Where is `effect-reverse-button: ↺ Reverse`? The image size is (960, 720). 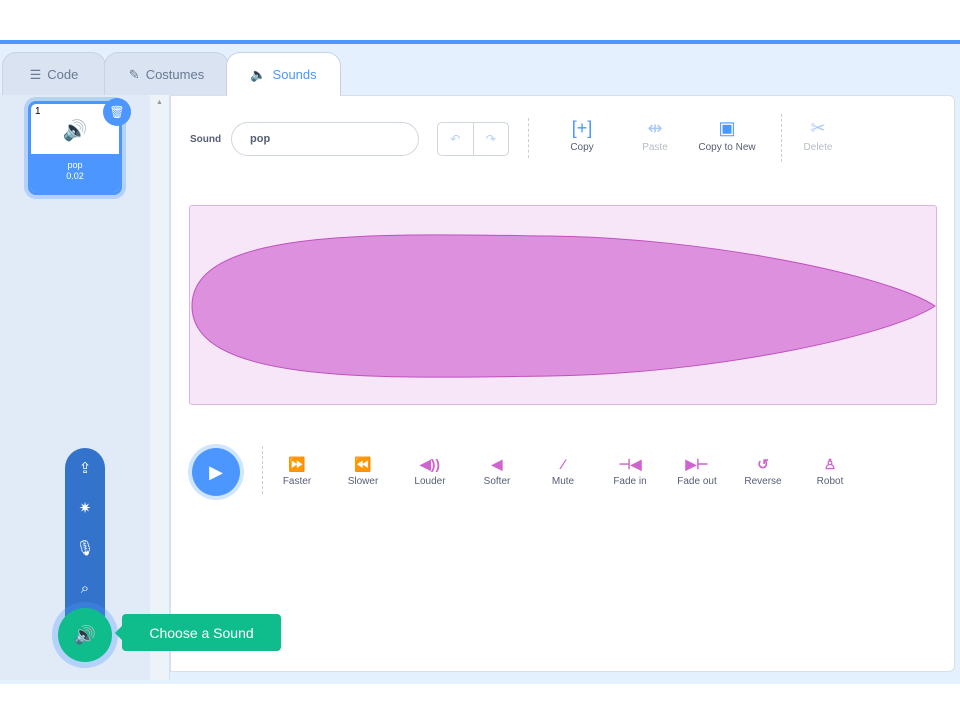 effect-reverse-button: ↺ Reverse is located at coordinates (763, 471).